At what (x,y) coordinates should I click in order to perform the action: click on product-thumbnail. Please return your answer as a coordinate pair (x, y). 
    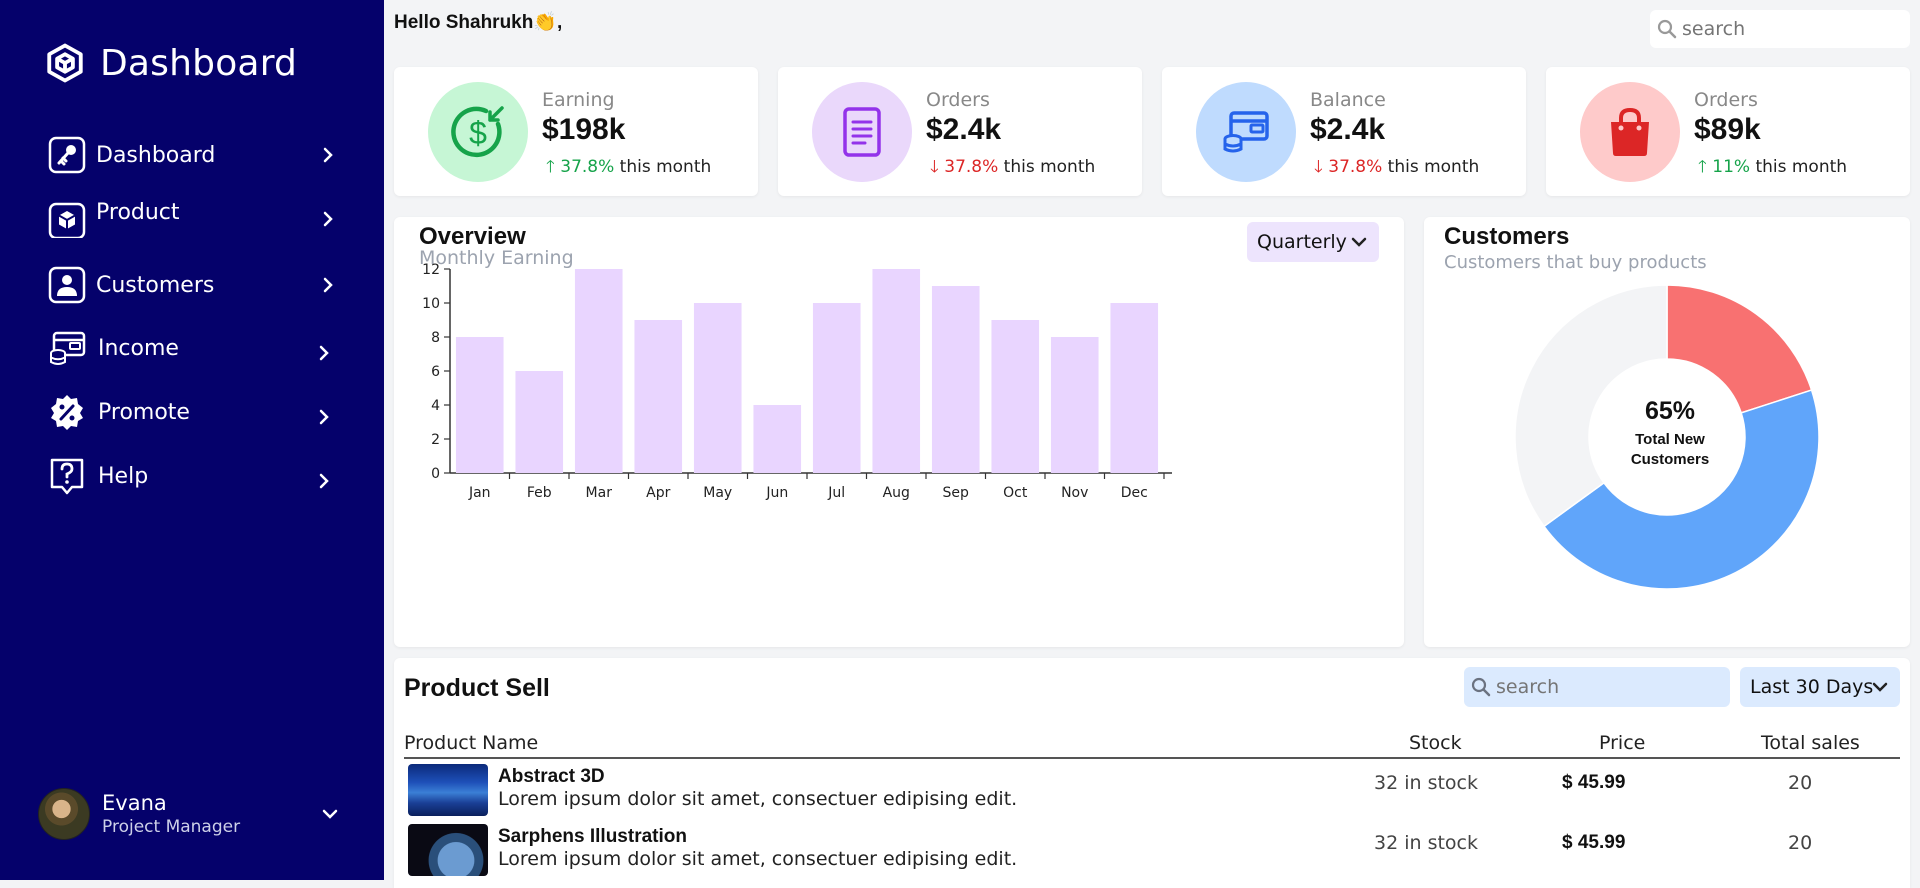
    Looking at the image, I should click on (448, 850).